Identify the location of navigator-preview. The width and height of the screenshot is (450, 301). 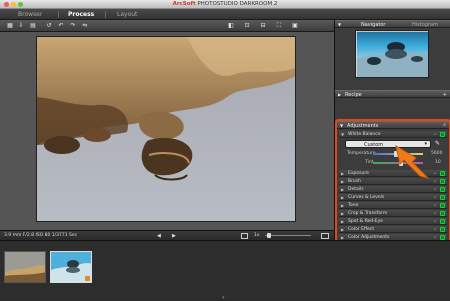
(392, 54).